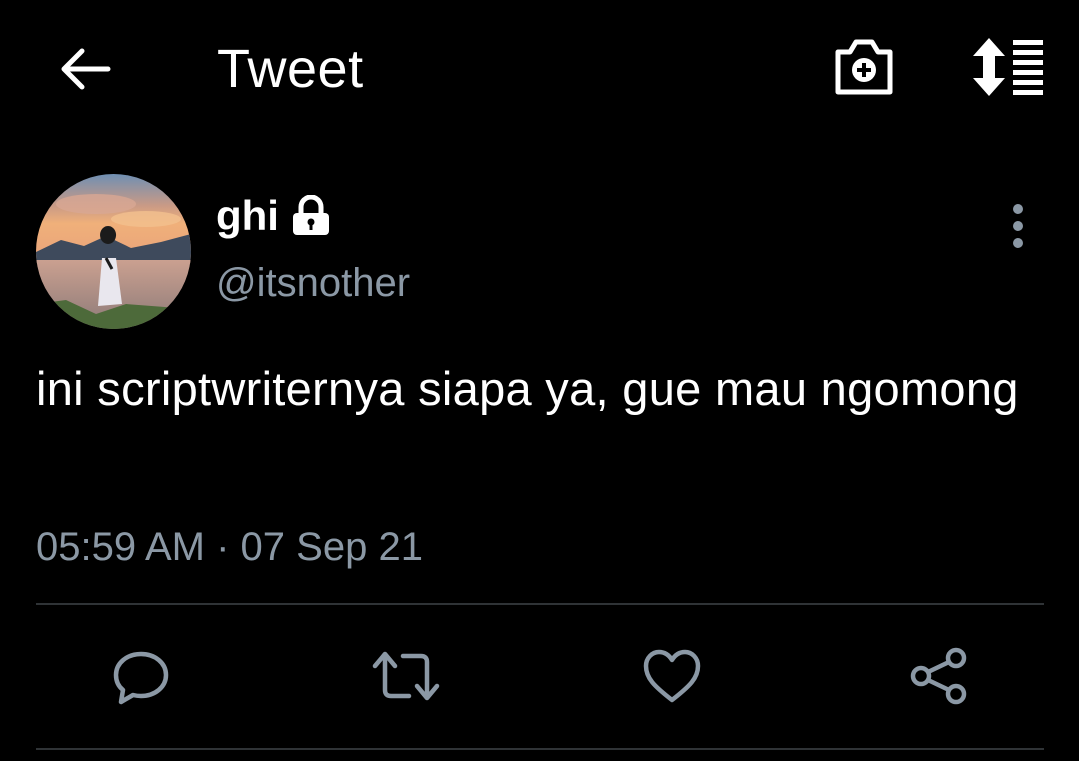  I want to click on sort-list-icon, so click(1008, 67).